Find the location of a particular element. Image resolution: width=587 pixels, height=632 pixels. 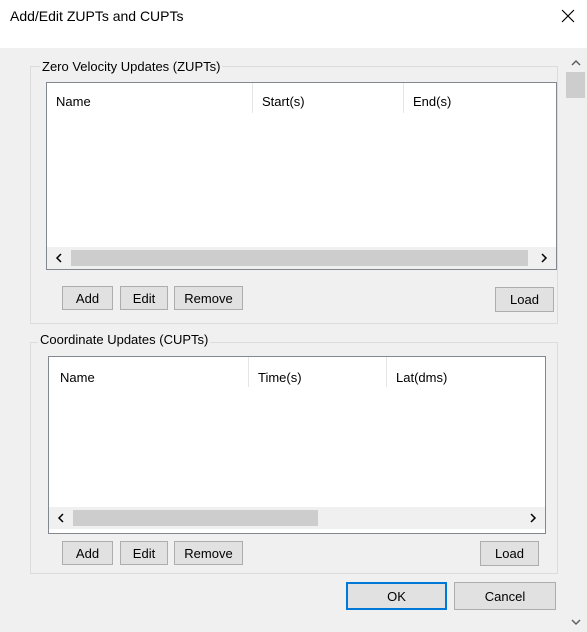

cupts-scroll-right-button is located at coordinates (533, 518).